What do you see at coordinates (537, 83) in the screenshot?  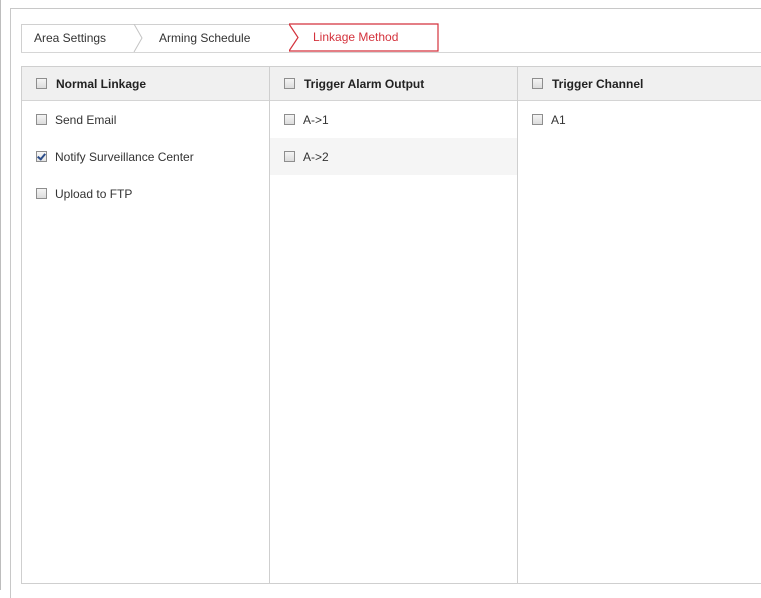 I see `trigger-channel-select-all-checkbox` at bounding box center [537, 83].